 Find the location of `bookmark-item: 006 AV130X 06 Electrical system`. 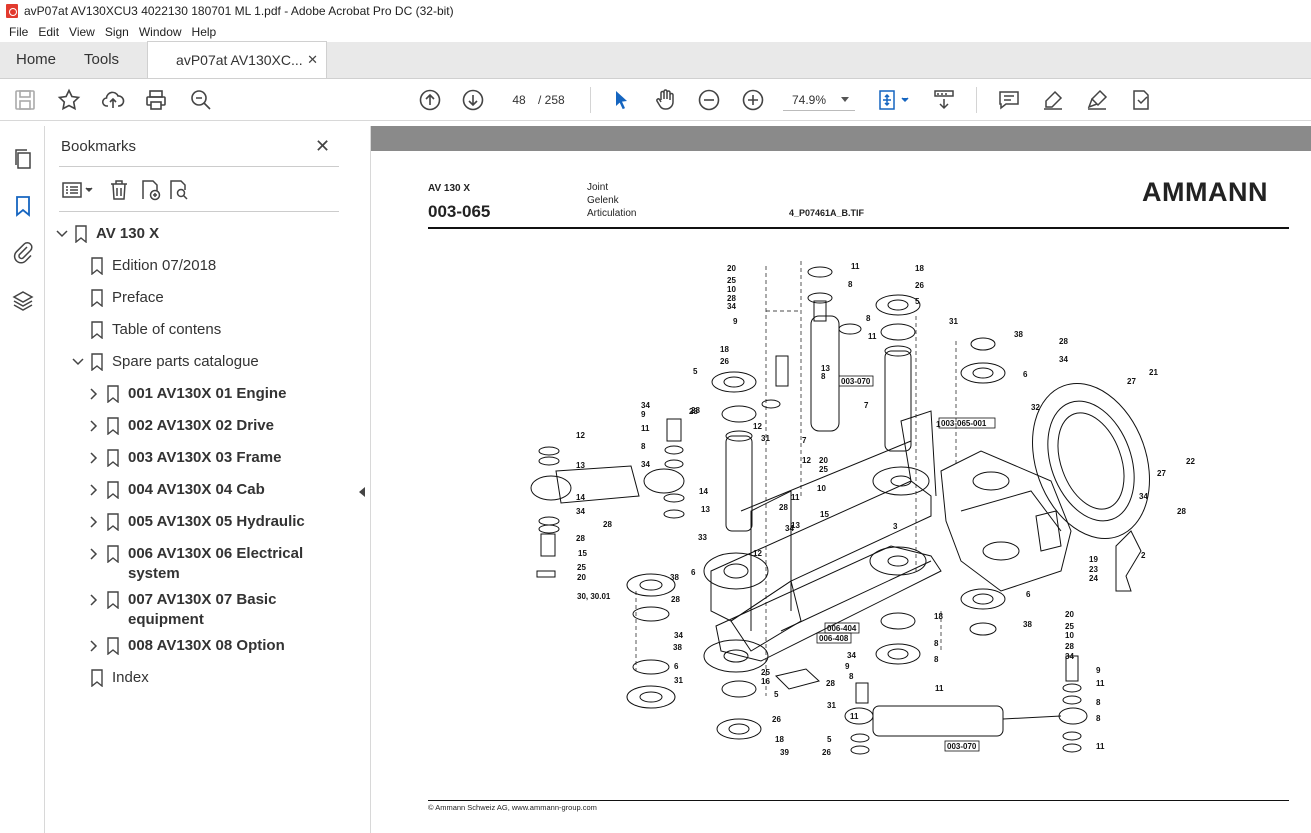

bookmark-item: 006 AV130X 06 Electrical system is located at coordinates (194, 564).